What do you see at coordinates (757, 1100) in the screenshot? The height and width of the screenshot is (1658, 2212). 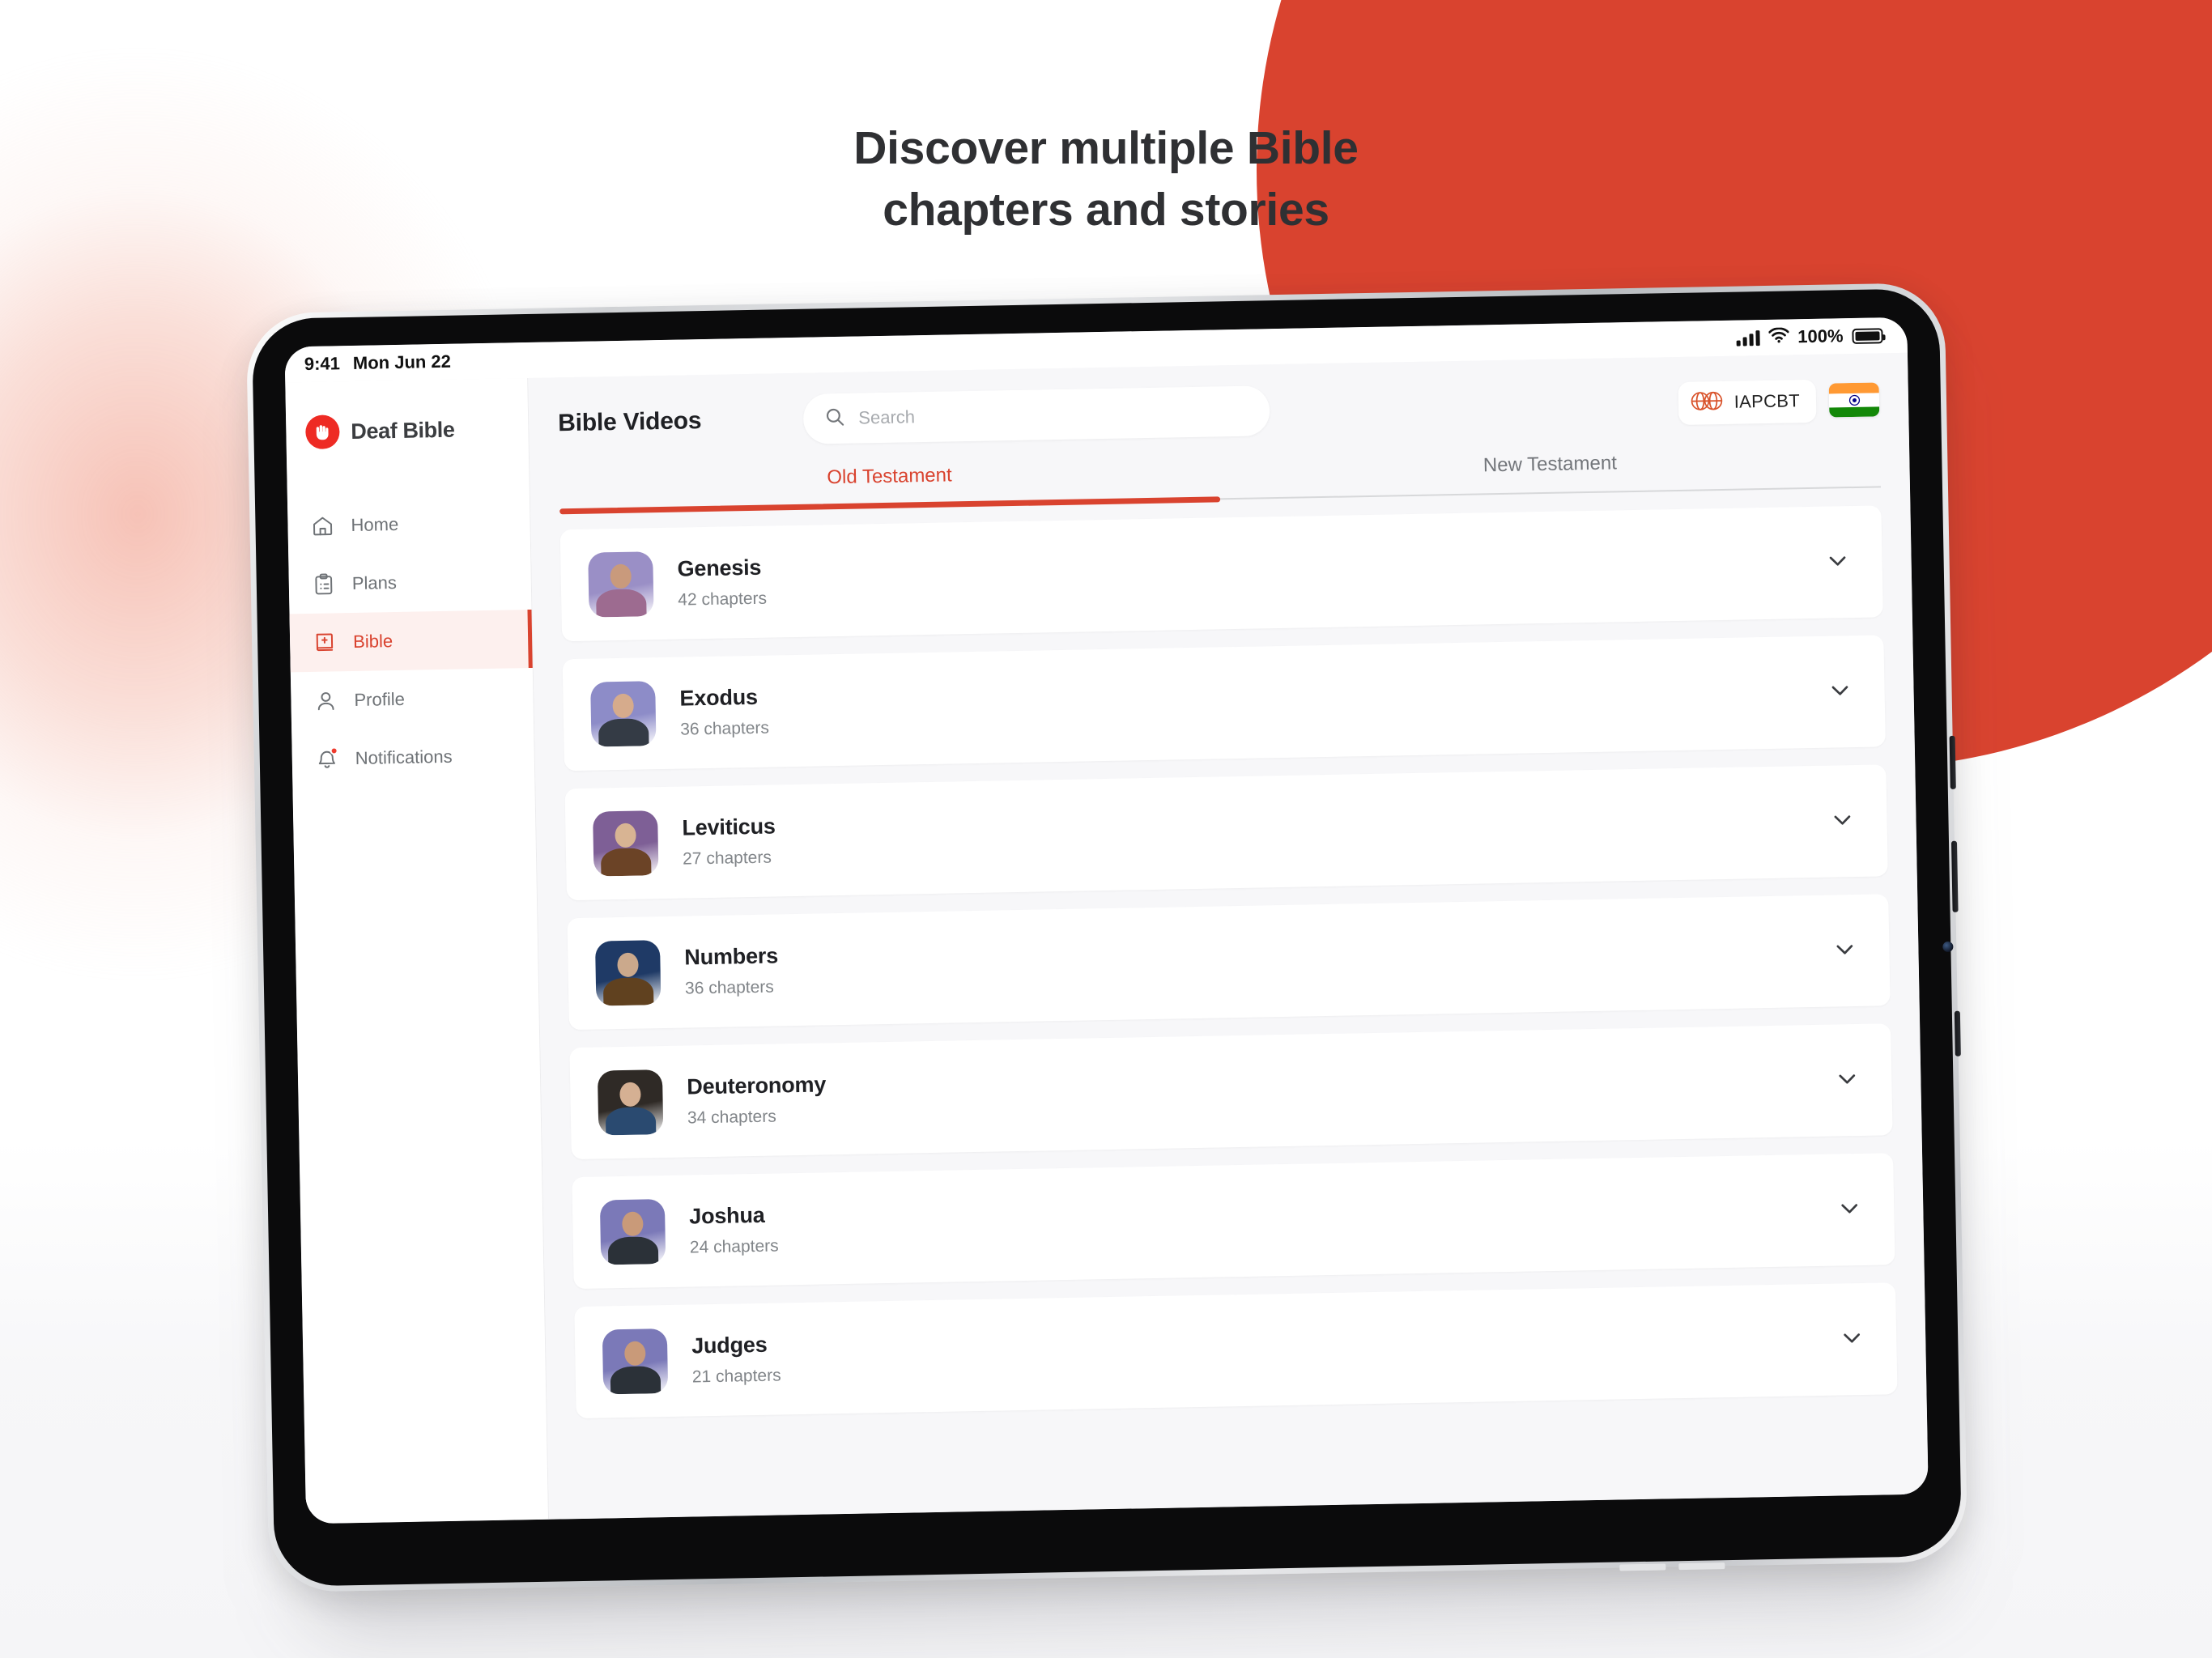 I see `book-text: Deuteronomy 34 chapters` at bounding box center [757, 1100].